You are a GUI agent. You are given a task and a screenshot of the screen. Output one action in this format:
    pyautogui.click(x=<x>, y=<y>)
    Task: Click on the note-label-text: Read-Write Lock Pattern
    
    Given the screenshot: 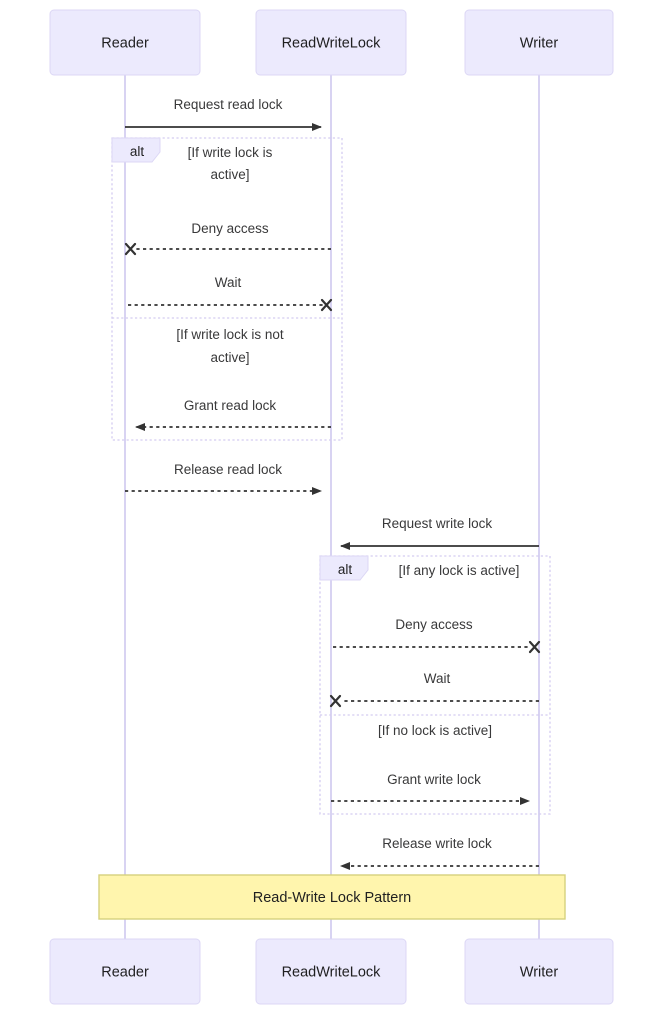 What is the action you would take?
    pyautogui.click(x=332, y=898)
    